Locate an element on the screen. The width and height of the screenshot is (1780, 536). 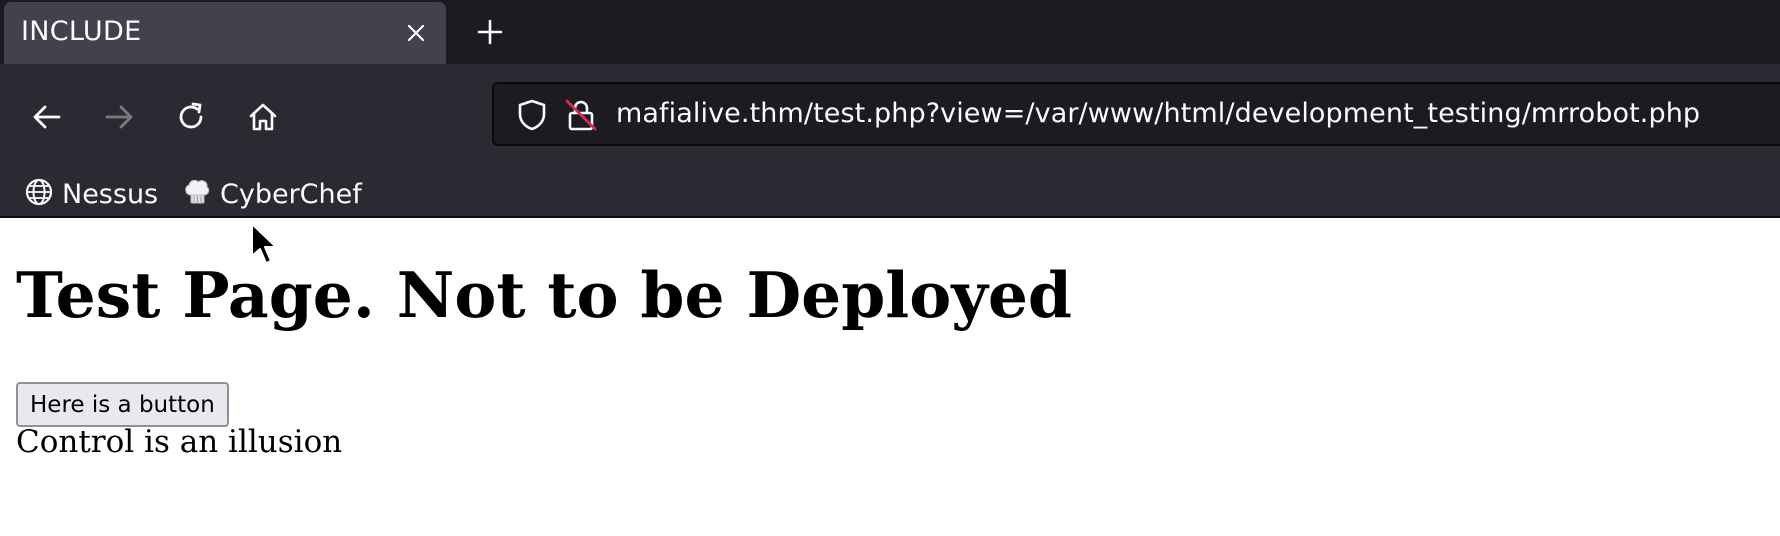
bookmark-label: Nessus is located at coordinates (110, 194).